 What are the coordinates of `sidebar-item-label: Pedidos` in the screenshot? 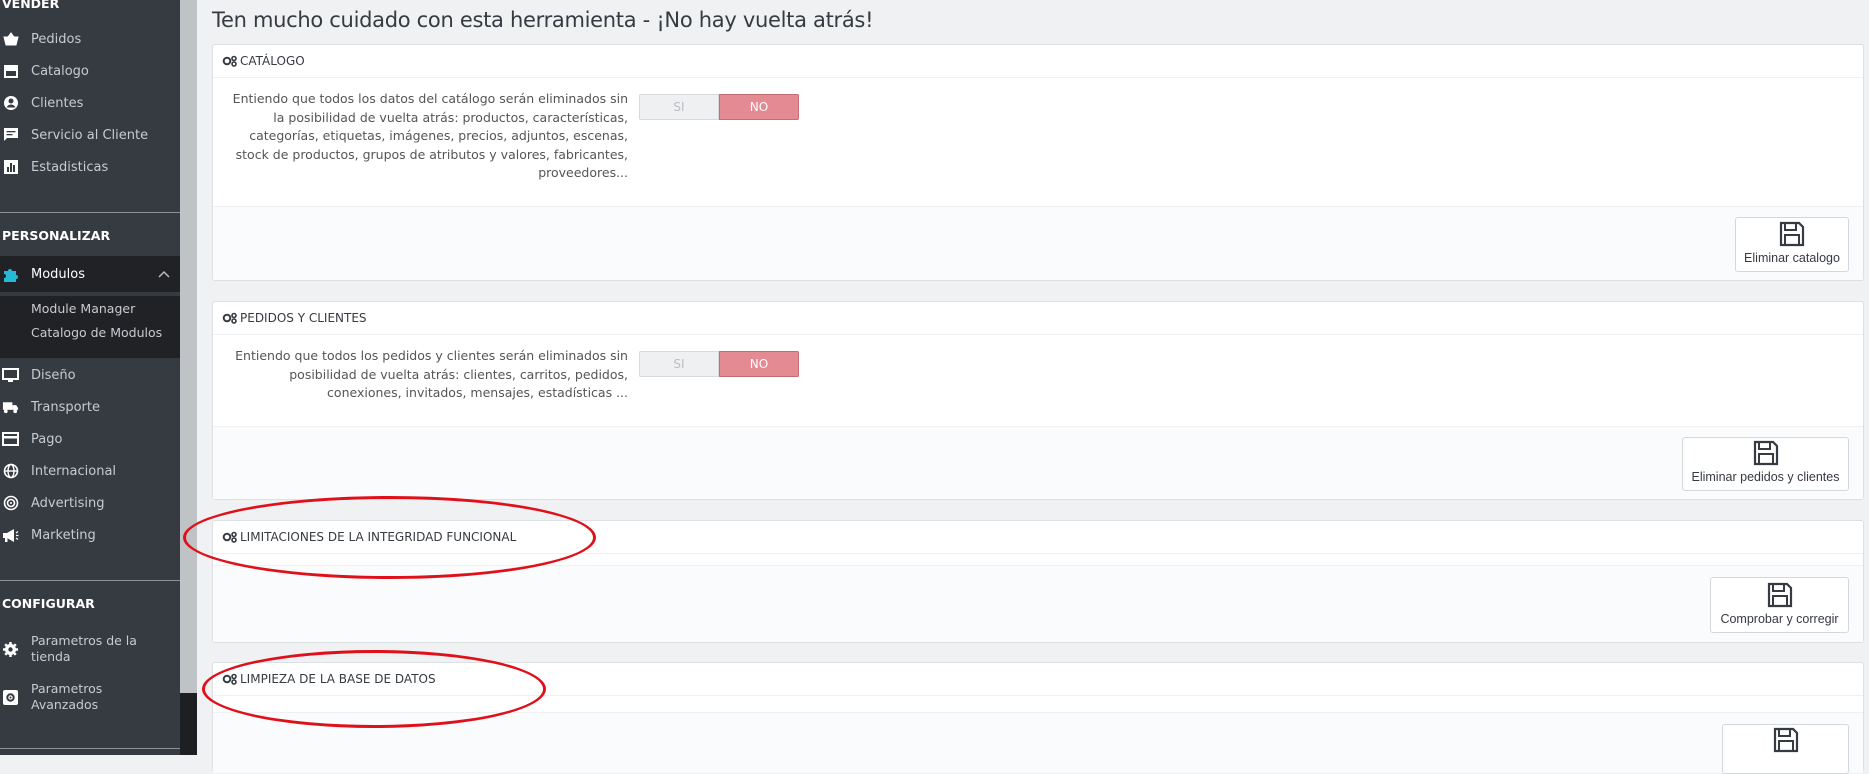 It's located at (56, 39).